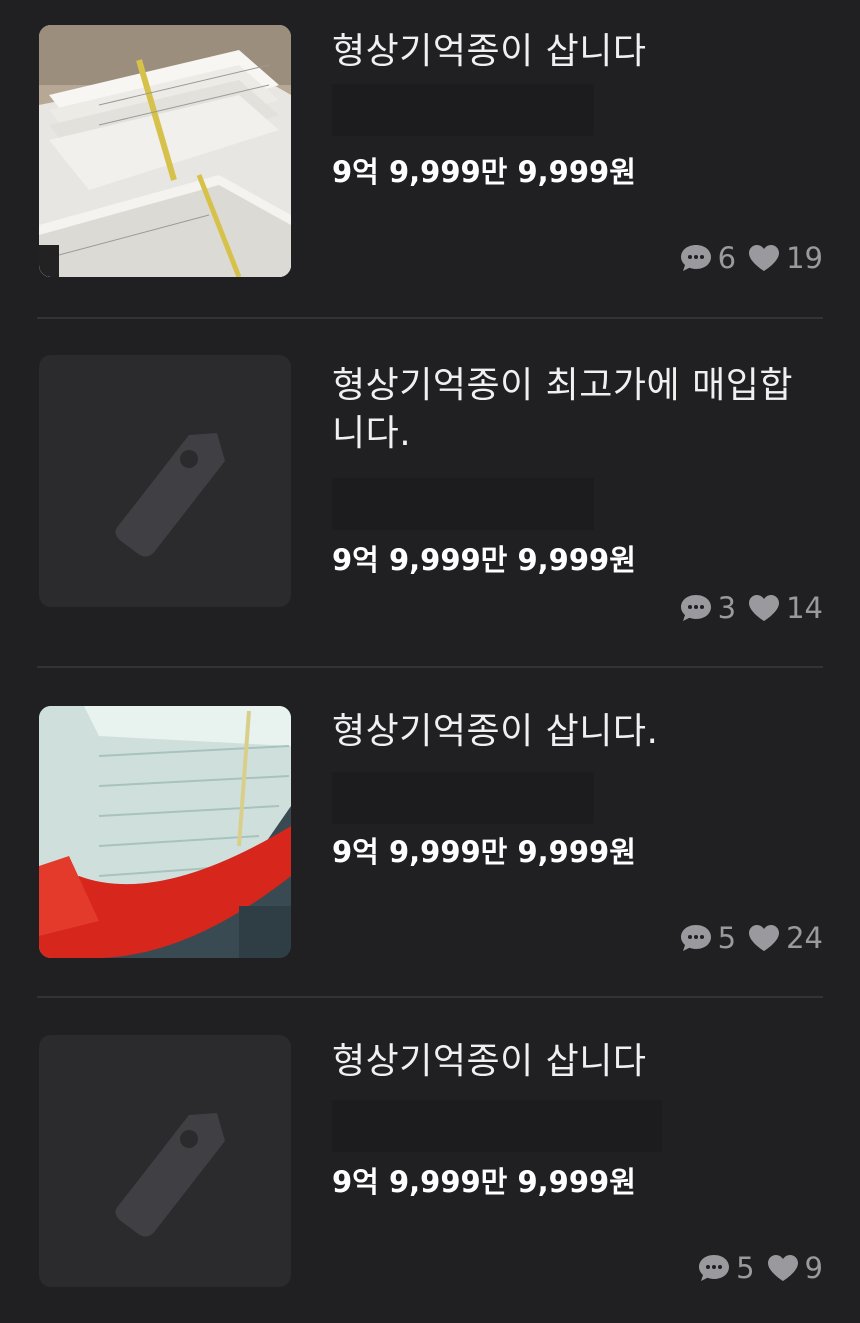  I want to click on like-count: 14, so click(804, 608).